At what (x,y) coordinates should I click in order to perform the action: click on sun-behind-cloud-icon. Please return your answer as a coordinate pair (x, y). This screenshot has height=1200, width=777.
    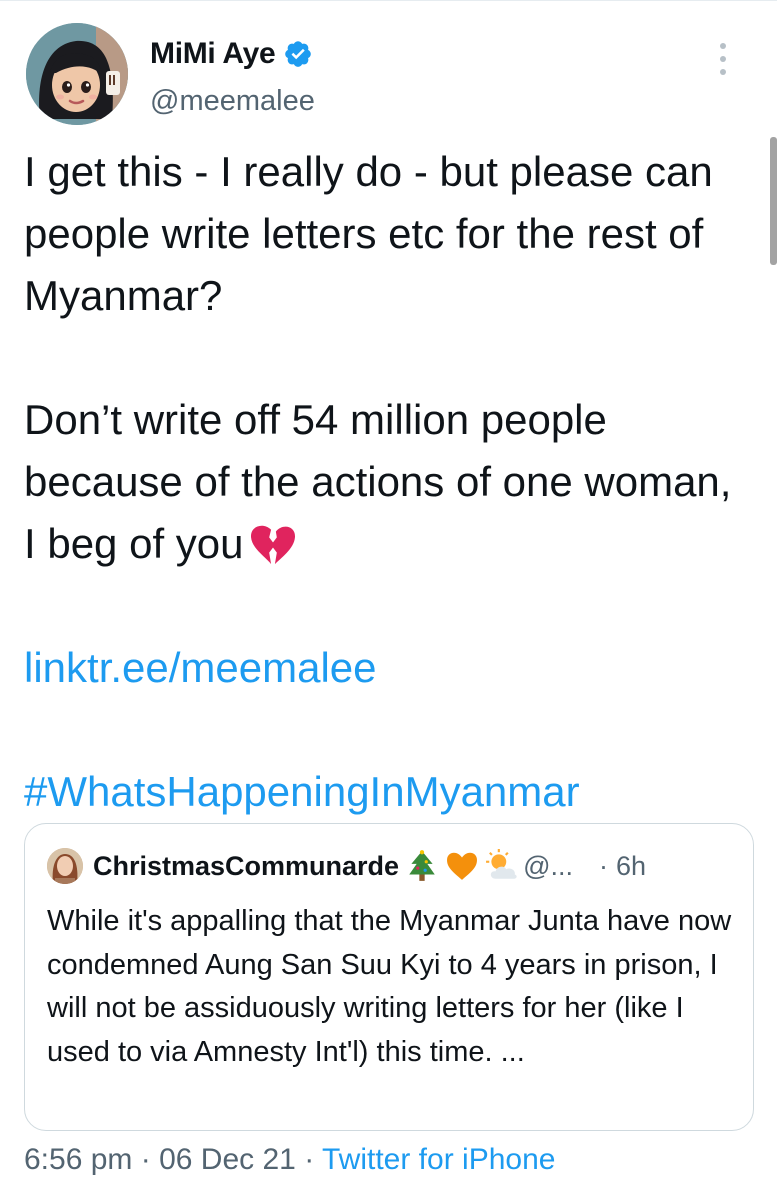
    Looking at the image, I should click on (501, 864).